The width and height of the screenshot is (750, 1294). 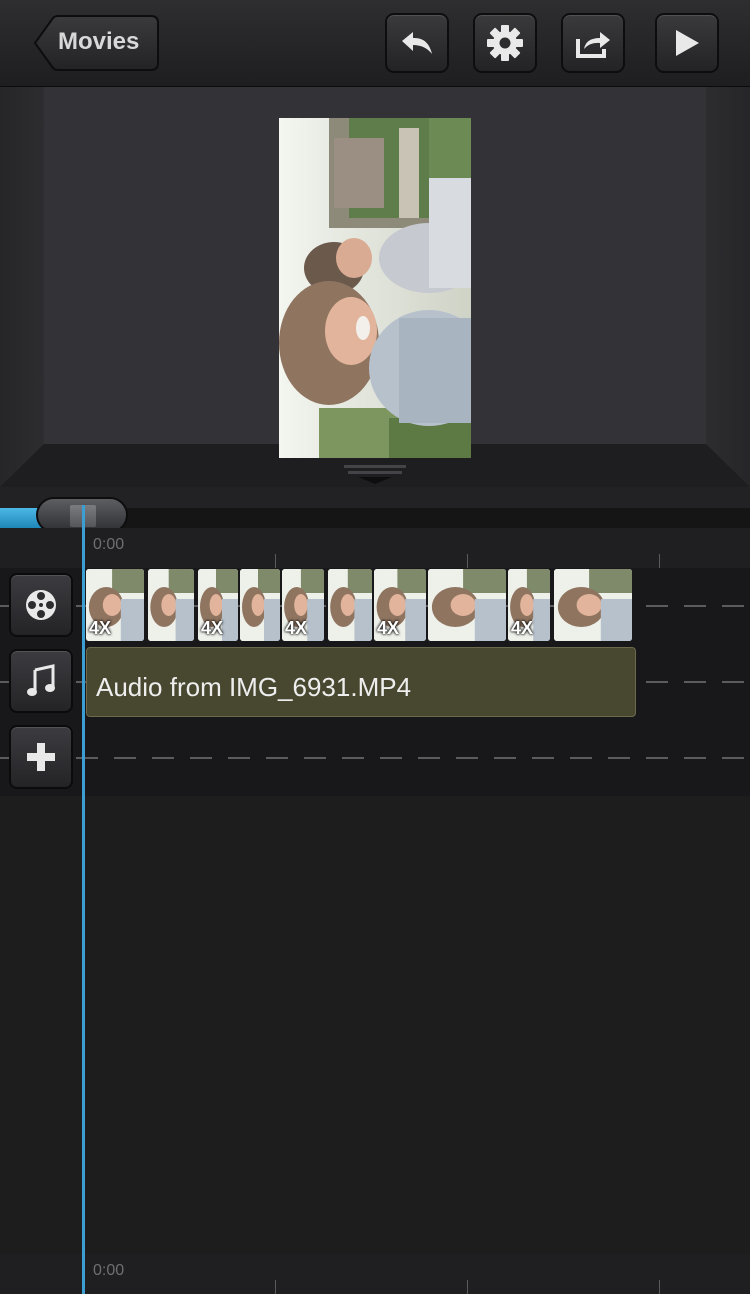 I want to click on film-reel-icon, so click(x=41, y=605).